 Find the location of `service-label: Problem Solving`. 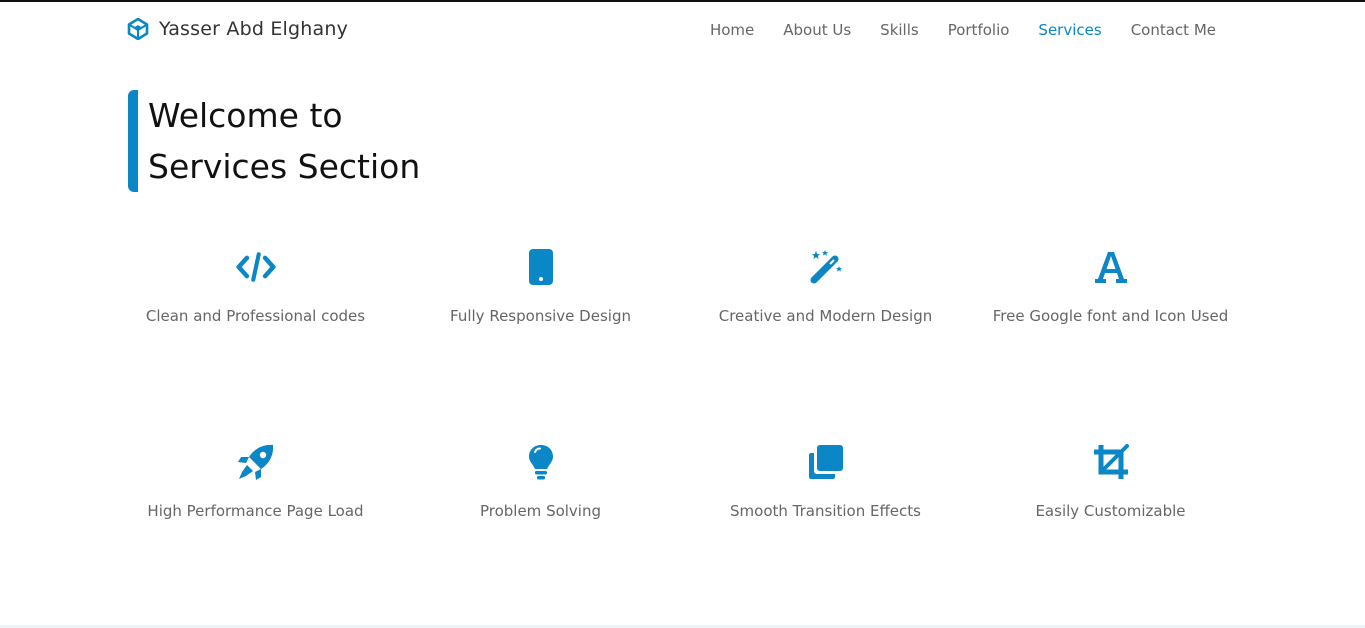

service-label: Problem Solving is located at coordinates (540, 511).